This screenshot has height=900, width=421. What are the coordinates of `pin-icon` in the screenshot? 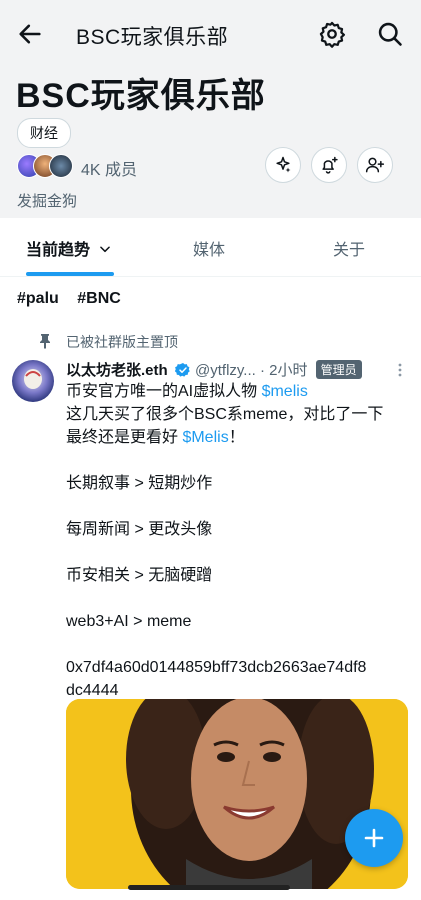 It's located at (45, 341).